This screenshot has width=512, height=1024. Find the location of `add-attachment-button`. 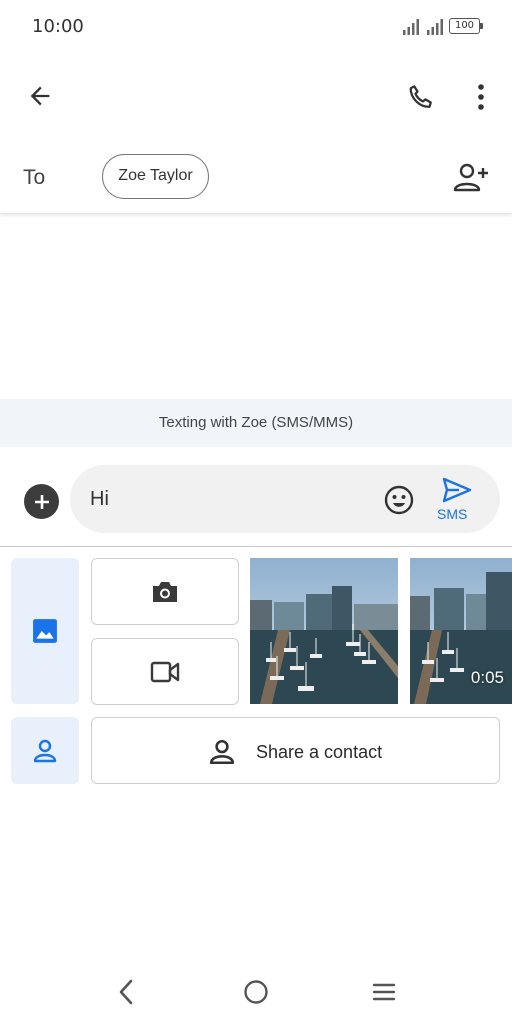

add-attachment-button is located at coordinates (41, 501).